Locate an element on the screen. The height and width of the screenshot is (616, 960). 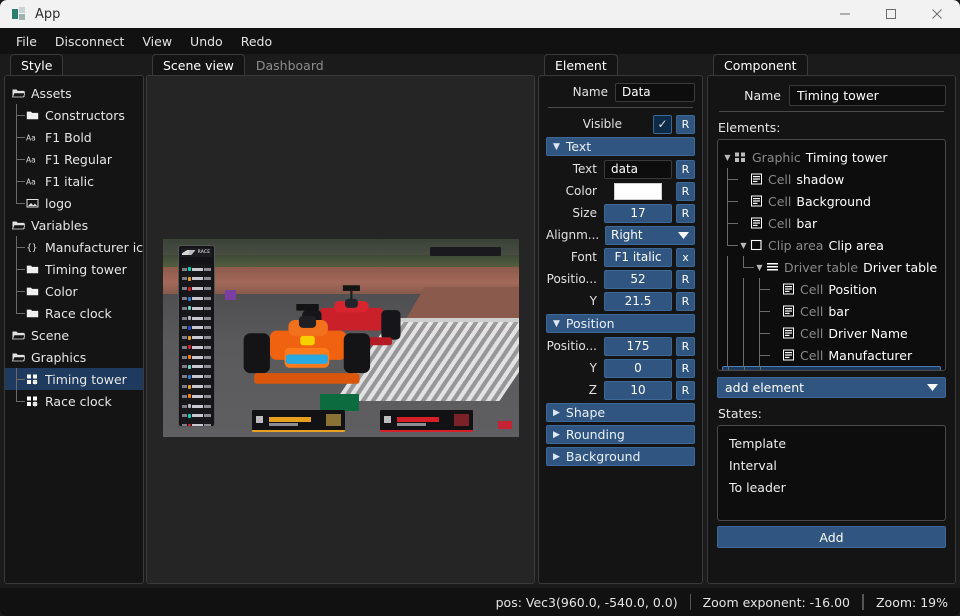
section-header-position: ▼ Position is located at coordinates (620, 323).